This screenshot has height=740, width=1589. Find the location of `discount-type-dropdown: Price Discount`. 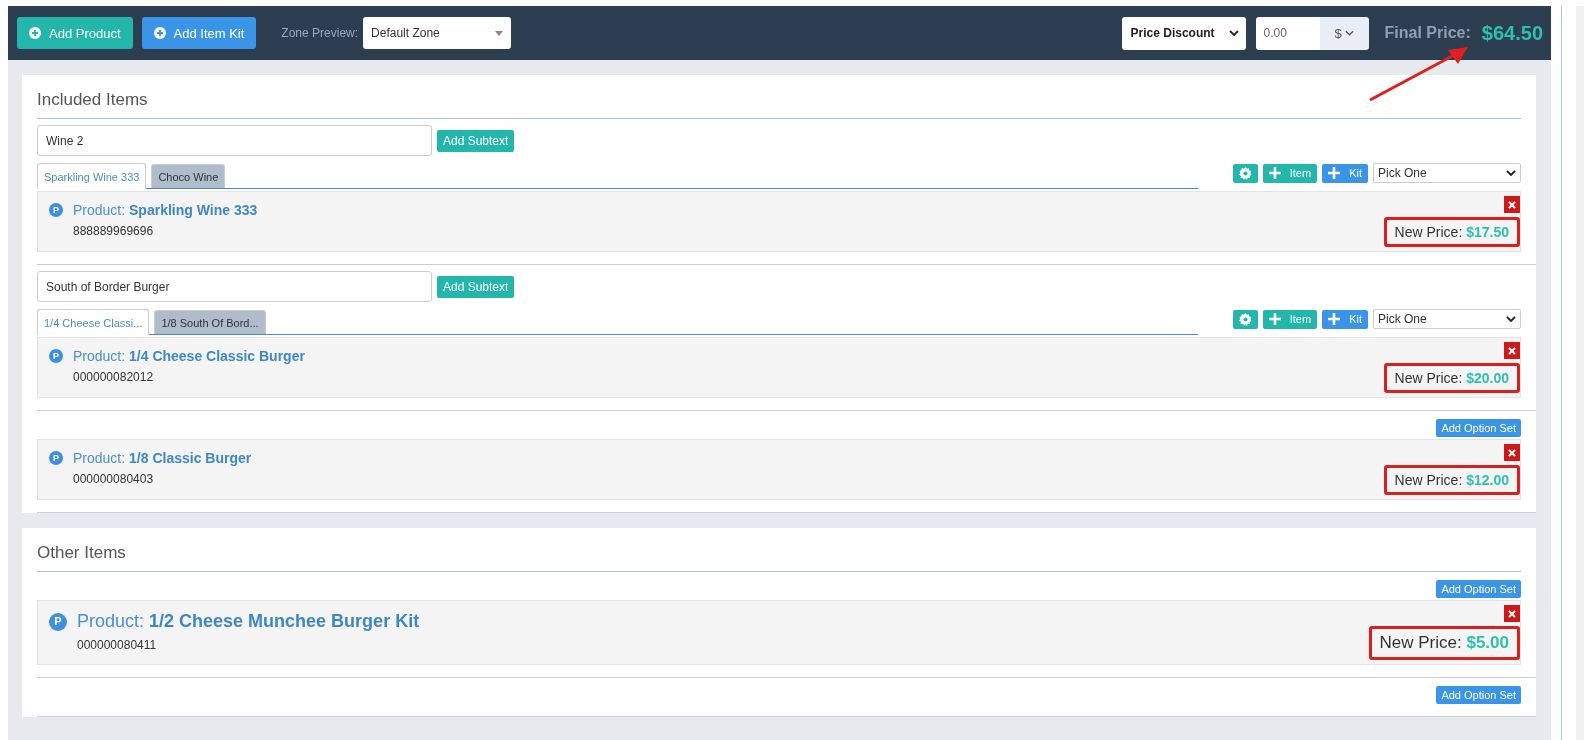

discount-type-dropdown: Price Discount is located at coordinates (1183, 33).